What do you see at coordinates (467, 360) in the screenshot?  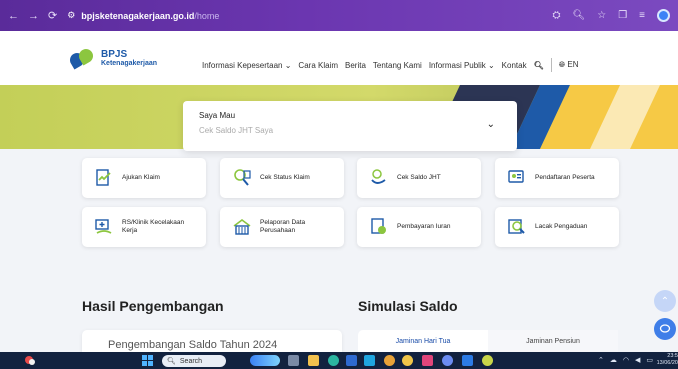 I see `app-icon-darkblue` at bounding box center [467, 360].